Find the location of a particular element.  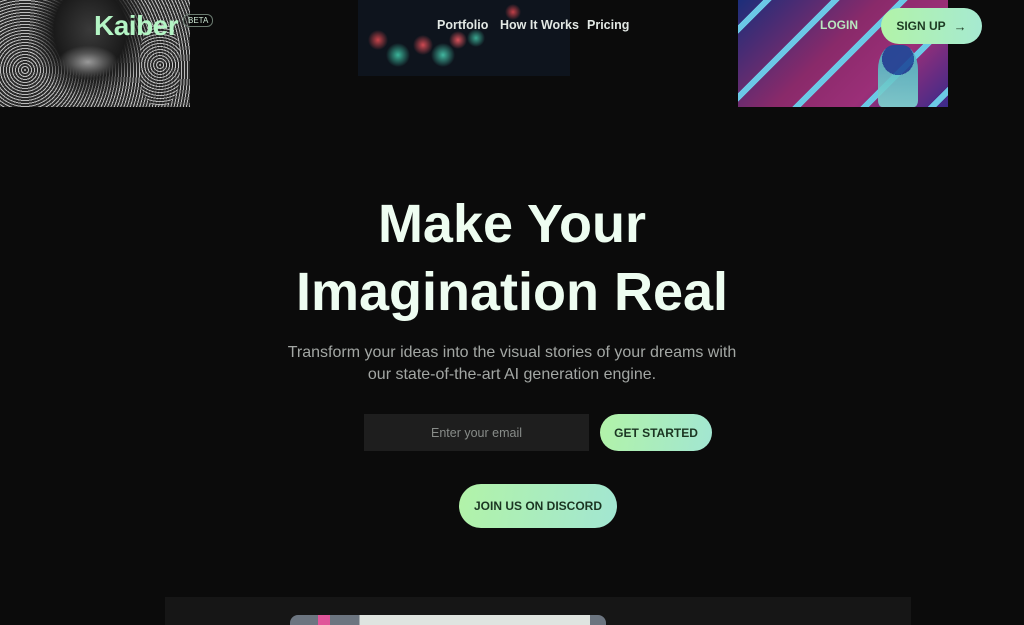

hero-title-line-2: Imagination Real is located at coordinates (512, 292).